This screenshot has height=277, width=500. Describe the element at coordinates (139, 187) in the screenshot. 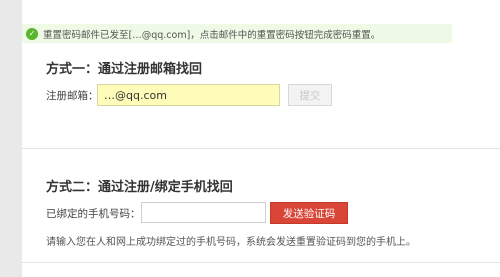

I see `method2-title: 方式二：通过注册/绑定手机找回` at that location.